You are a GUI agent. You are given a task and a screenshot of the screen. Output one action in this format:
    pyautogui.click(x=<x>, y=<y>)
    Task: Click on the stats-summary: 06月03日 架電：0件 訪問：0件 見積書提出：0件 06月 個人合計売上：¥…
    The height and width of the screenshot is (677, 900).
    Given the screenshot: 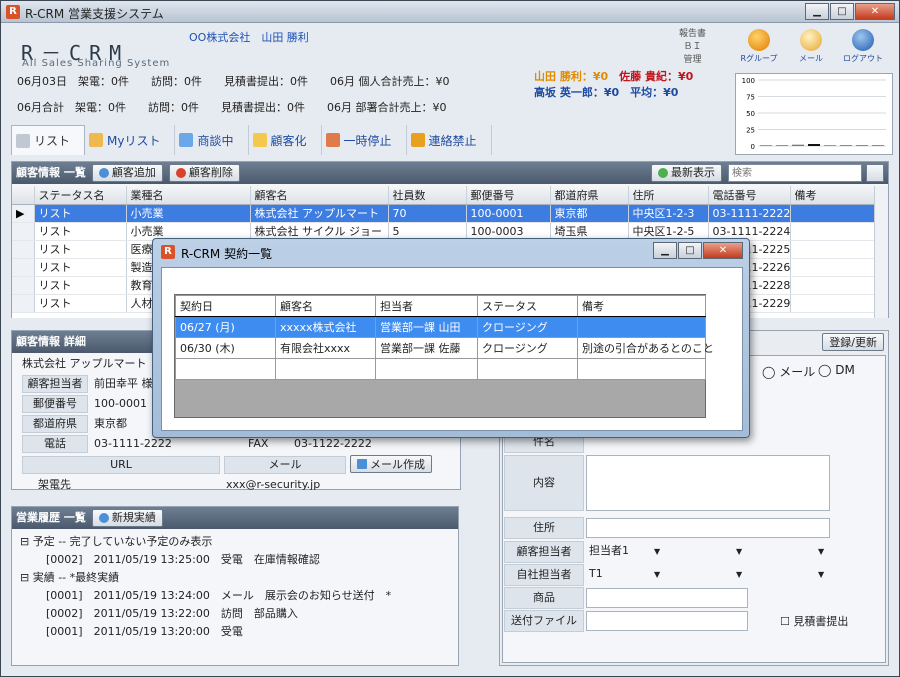 What is the action you would take?
    pyautogui.click(x=271, y=95)
    